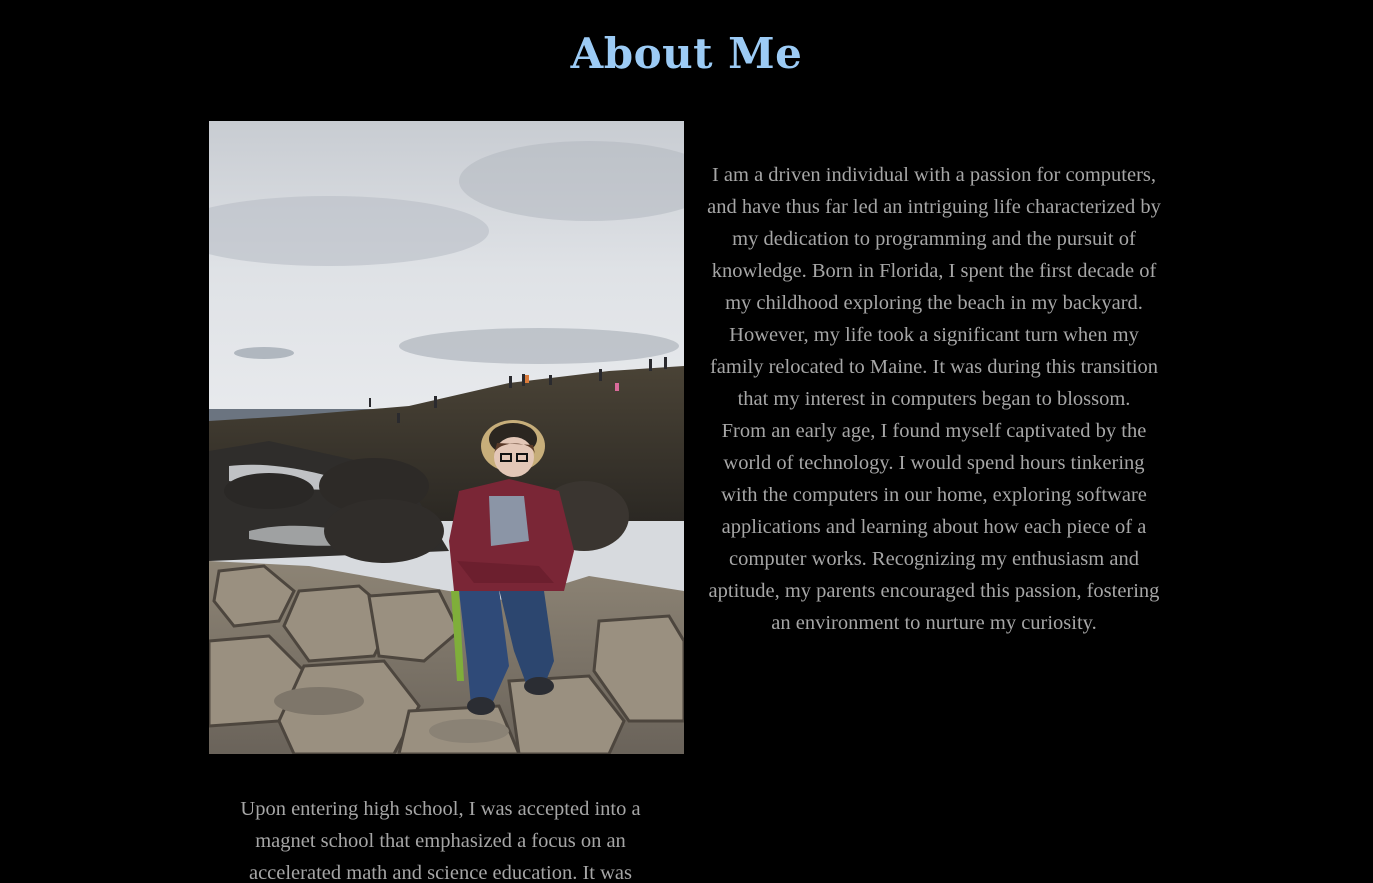  I want to click on page-title: About Me, so click(686, 53).